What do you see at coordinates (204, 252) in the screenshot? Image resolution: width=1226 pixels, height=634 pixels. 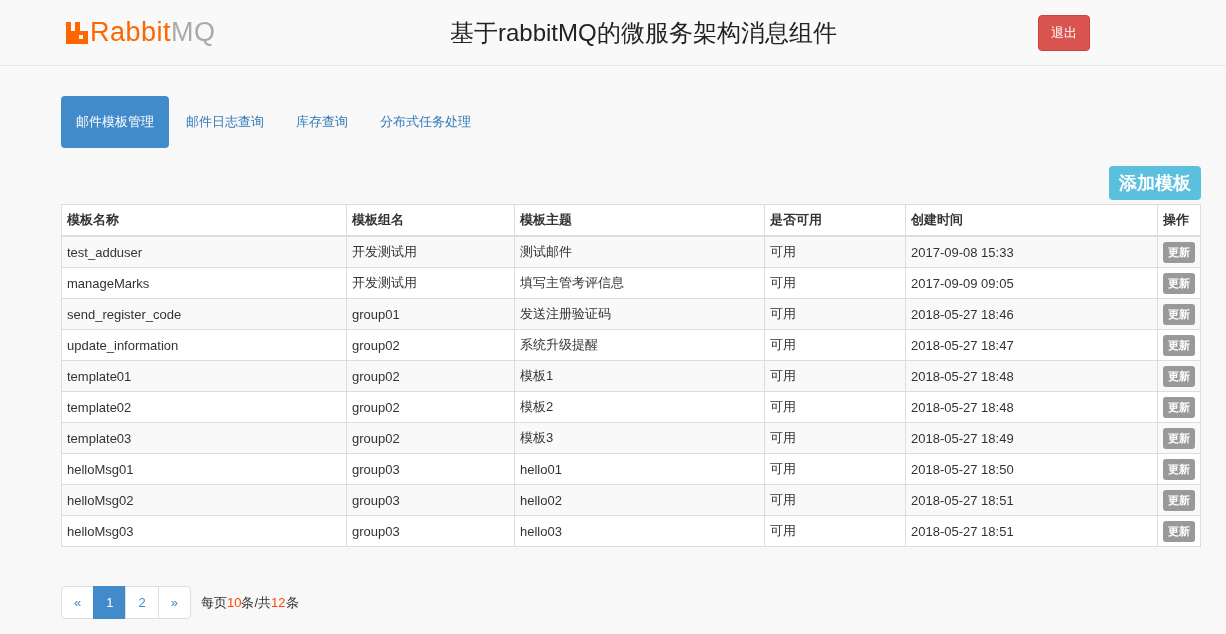 I see `table-cell: test_adduser` at bounding box center [204, 252].